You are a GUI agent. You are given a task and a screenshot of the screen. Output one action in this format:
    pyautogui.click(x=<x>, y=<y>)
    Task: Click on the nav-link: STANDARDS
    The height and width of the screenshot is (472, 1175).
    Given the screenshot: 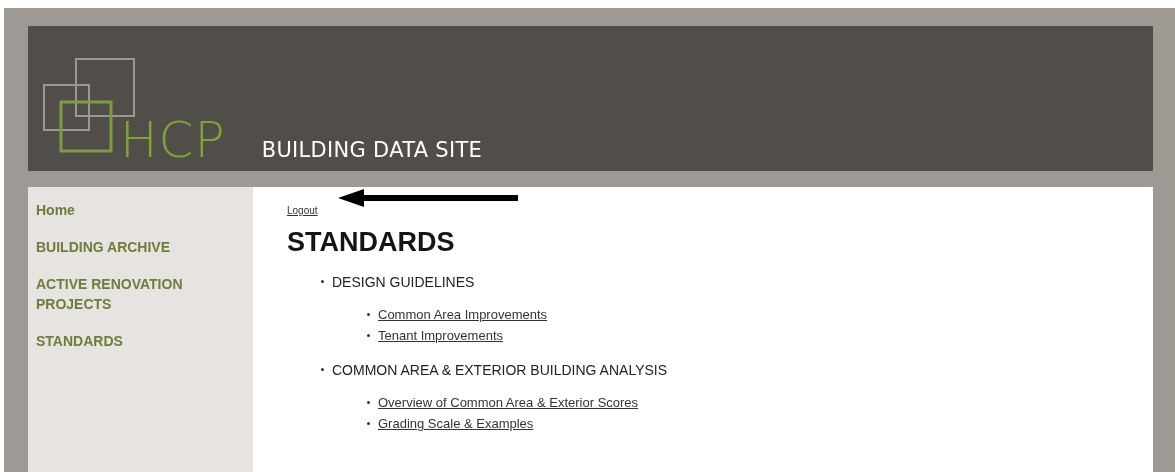 What is the action you would take?
    pyautogui.click(x=126, y=341)
    